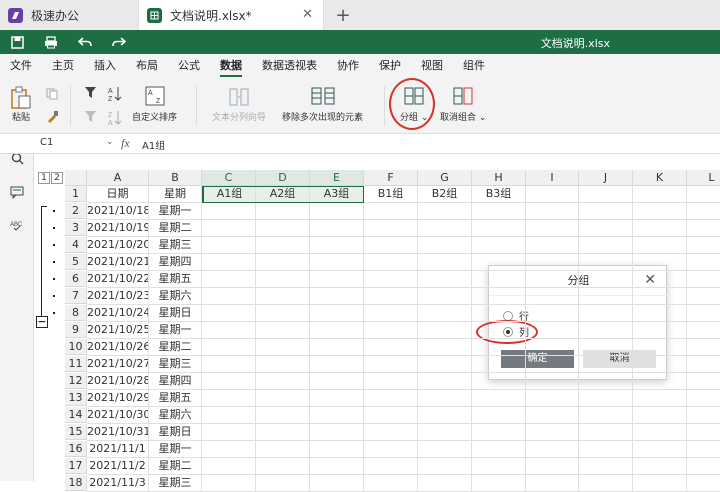  What do you see at coordinates (76, 296) in the screenshot?
I see `row-header: 7` at bounding box center [76, 296].